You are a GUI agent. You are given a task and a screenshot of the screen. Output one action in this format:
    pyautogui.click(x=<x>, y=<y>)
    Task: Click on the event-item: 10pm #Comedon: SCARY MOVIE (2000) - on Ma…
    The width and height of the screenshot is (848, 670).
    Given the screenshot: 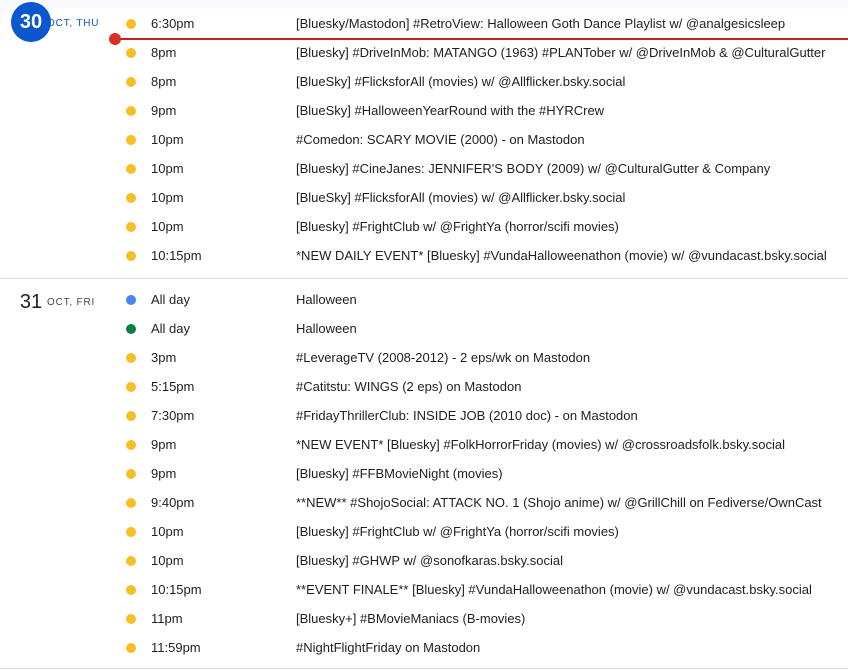 What is the action you would take?
    pyautogui.click(x=424, y=139)
    